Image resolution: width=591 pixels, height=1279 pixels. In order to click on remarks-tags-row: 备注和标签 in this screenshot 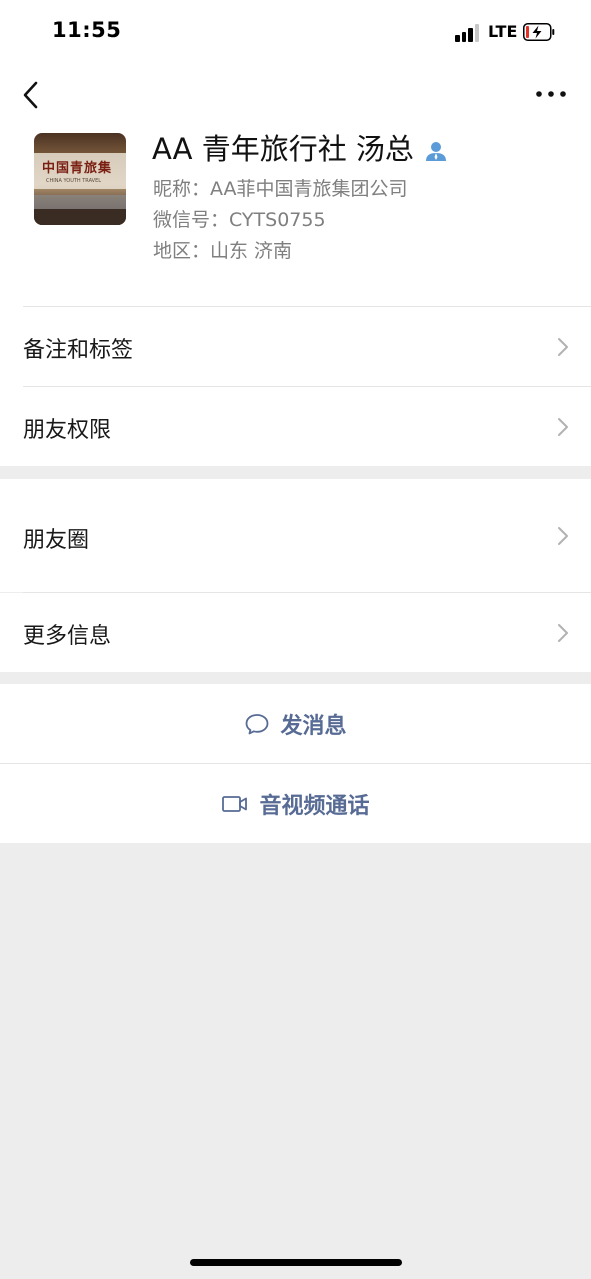, I will do `click(295, 346)`.